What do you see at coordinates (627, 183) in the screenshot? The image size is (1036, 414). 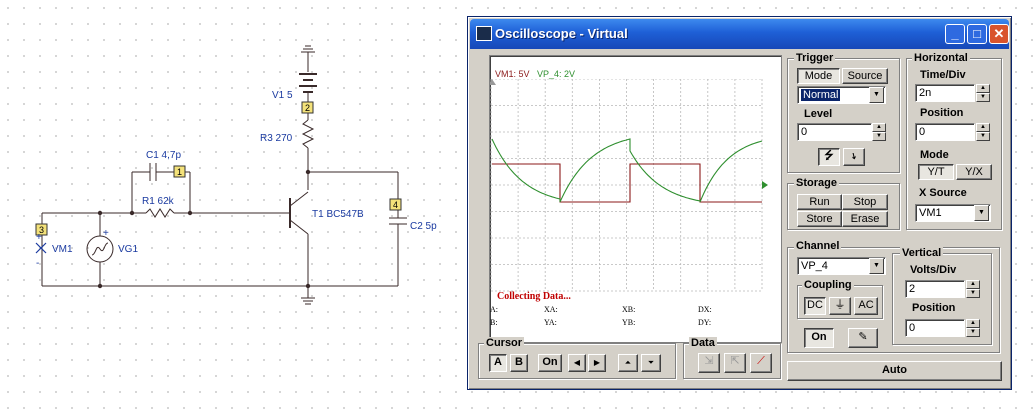 I see `trace-vm1` at bounding box center [627, 183].